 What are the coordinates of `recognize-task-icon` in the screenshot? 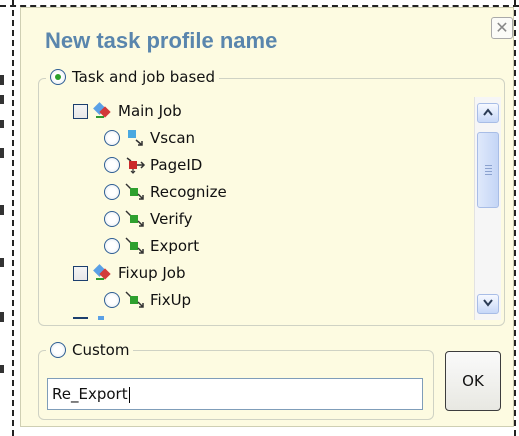 It's located at (135, 192).